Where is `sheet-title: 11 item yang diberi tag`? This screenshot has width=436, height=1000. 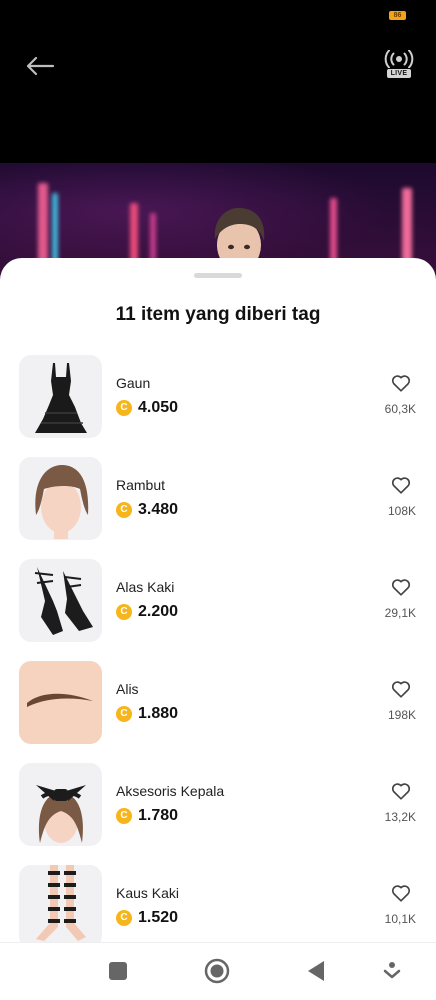 sheet-title: 11 item yang diberi tag is located at coordinates (218, 314).